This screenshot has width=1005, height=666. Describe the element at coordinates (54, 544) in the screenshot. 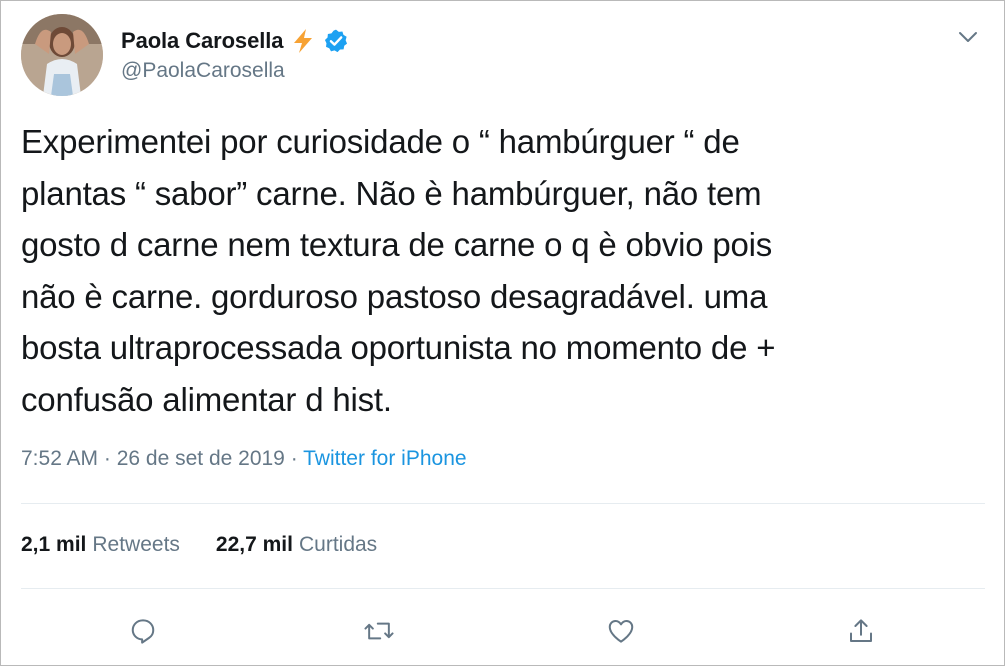

I see `retweets-count: 2,1 mil` at that location.